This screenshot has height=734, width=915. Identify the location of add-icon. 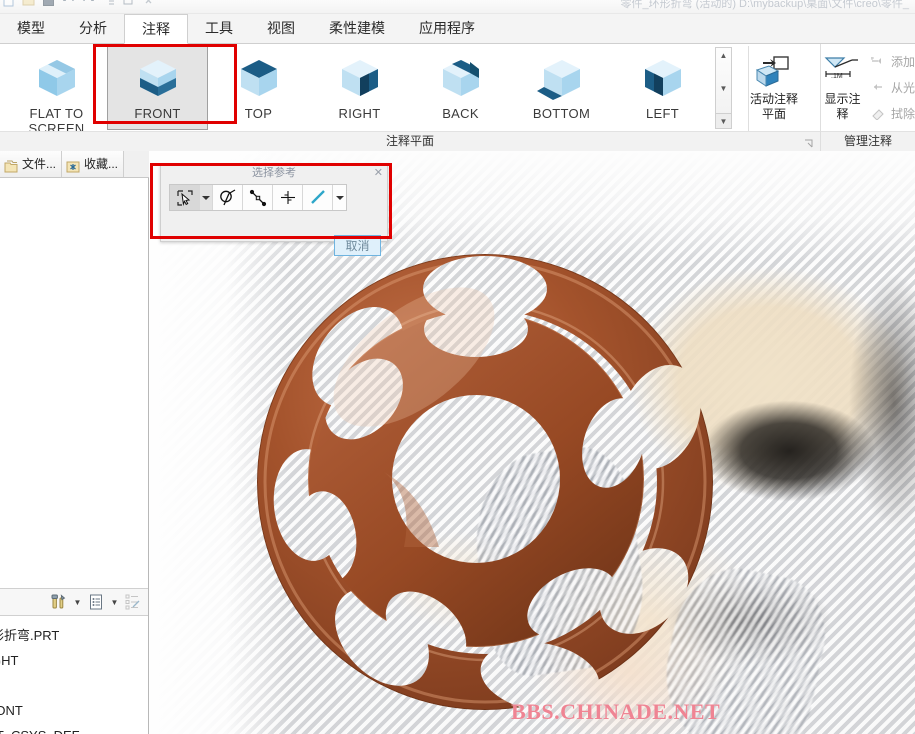
(878, 61).